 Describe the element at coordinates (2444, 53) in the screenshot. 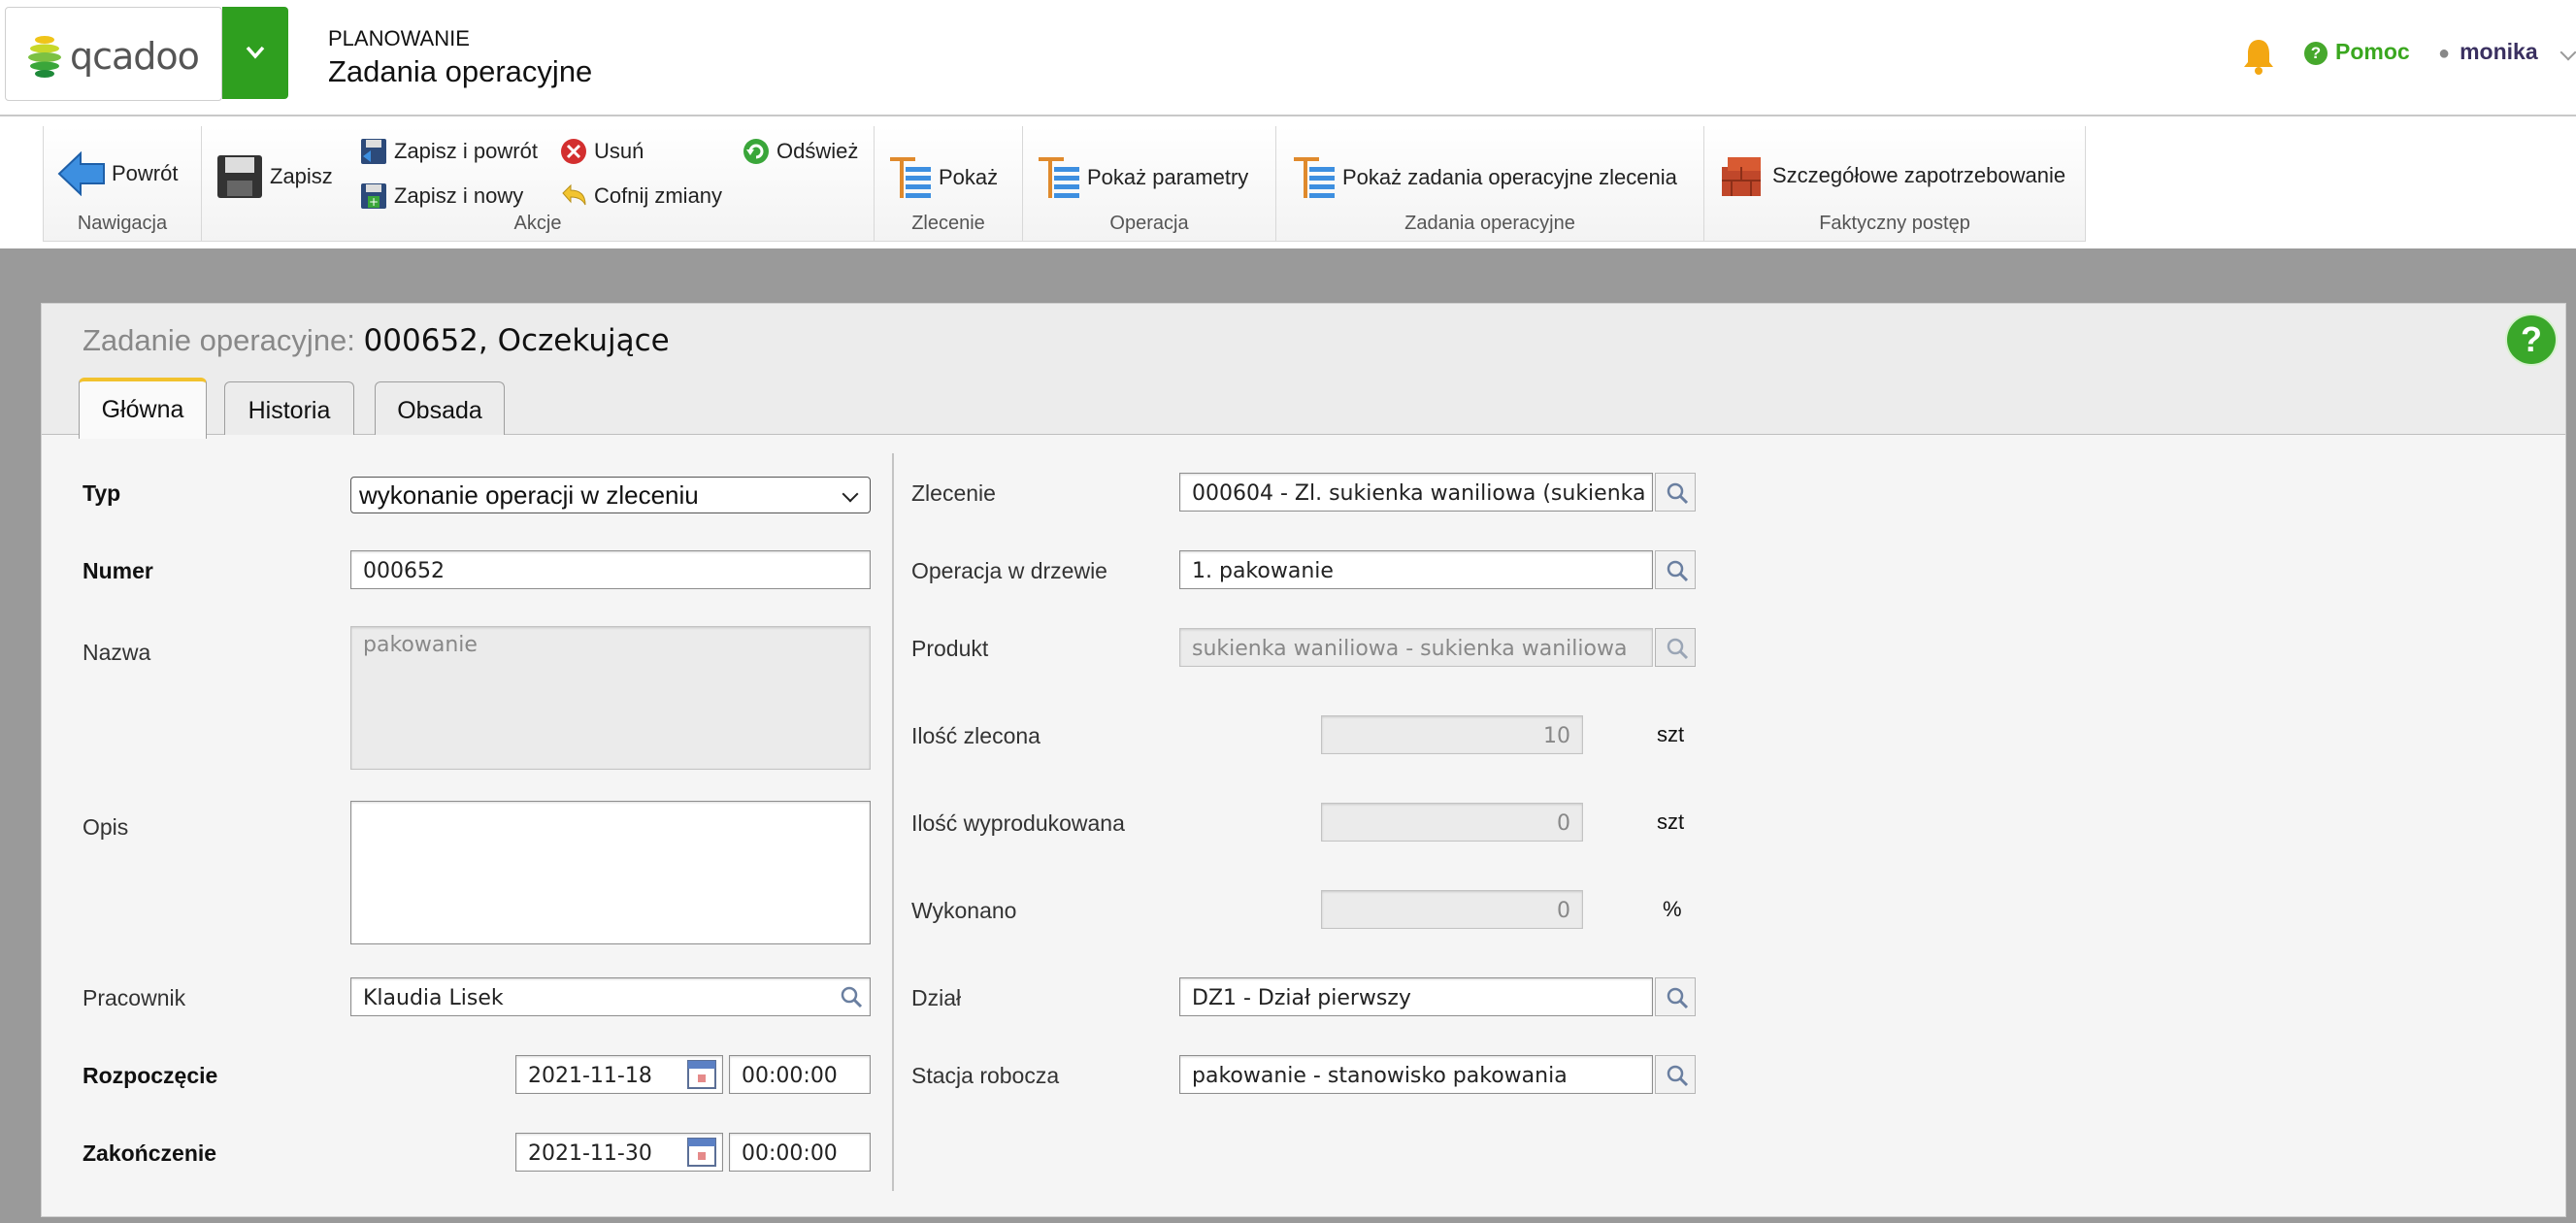

I see `user-icon: ●` at that location.